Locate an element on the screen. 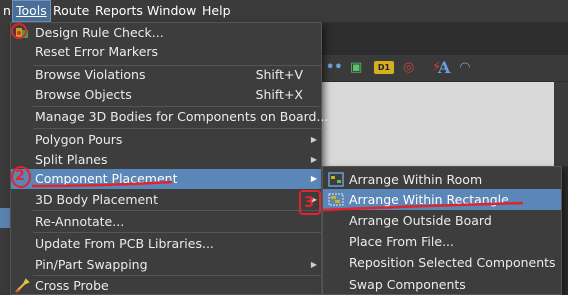 The width and height of the screenshot is (568, 295). submenu-item-label: Arrange Outside Board is located at coordinates (420, 220).